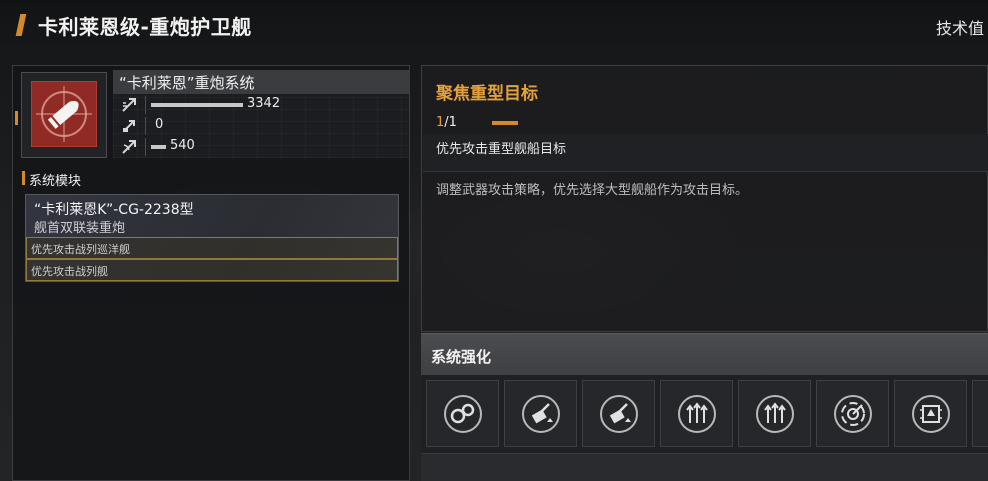  I want to click on section-title-modules: 系统模块, so click(55, 181).